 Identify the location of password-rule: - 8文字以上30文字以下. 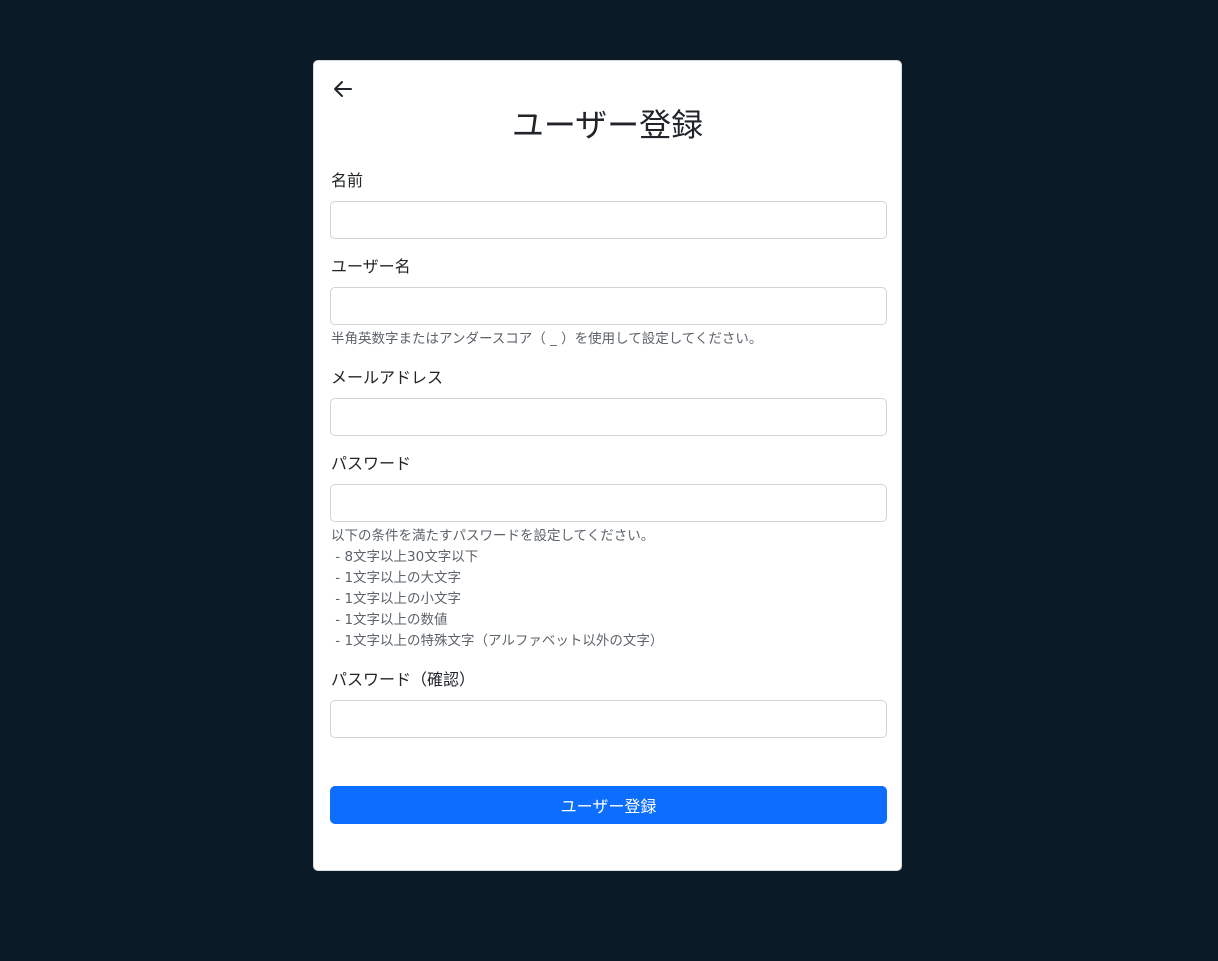
(405, 557).